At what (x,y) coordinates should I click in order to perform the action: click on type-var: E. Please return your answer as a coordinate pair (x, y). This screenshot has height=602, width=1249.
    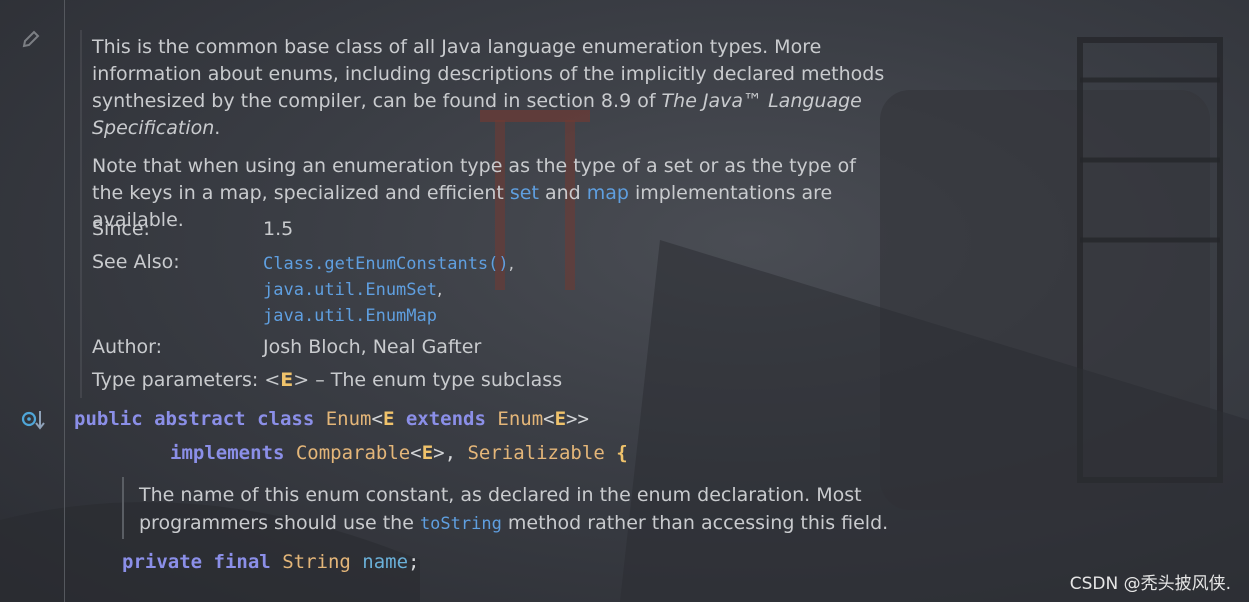
    Looking at the image, I should click on (388, 419).